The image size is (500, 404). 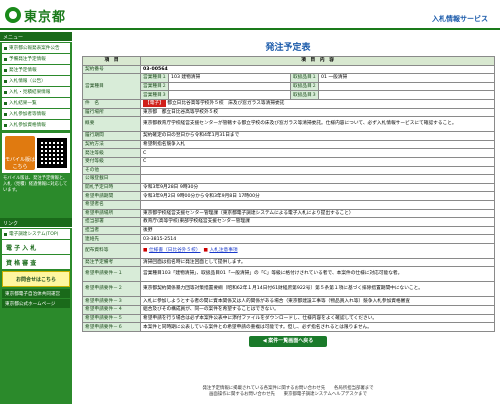 I want to click on row-label: 件 名, so click(x=111, y=103).